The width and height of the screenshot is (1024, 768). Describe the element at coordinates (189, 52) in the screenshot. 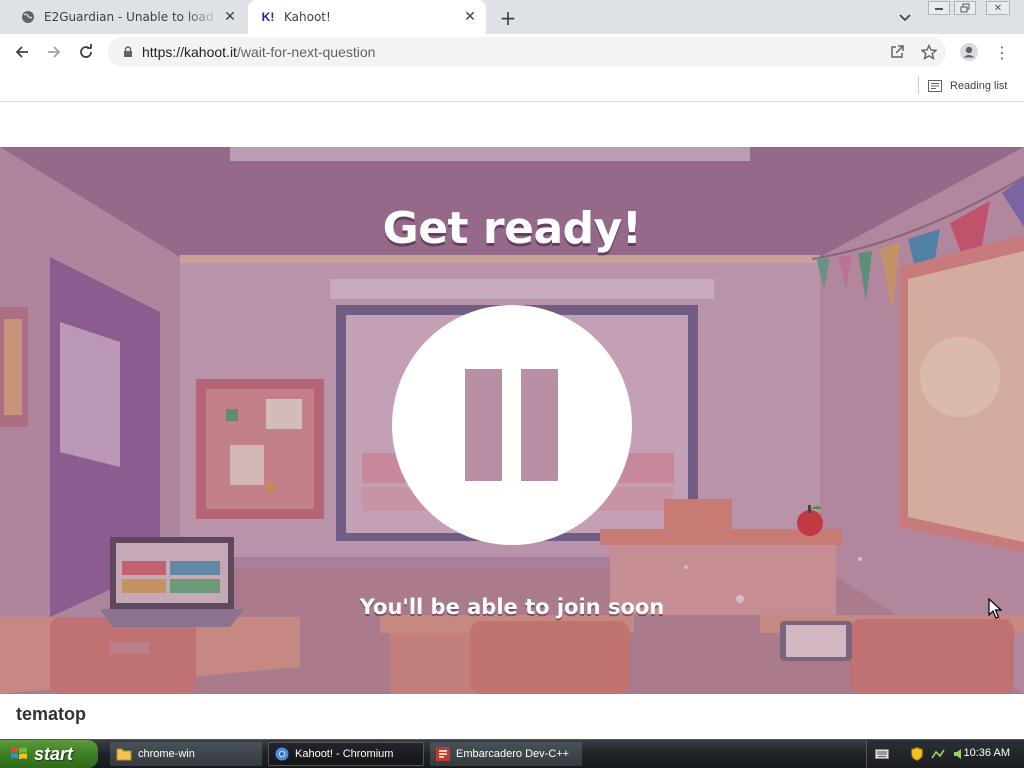

I see `url-host: https://kahoot.it` at that location.